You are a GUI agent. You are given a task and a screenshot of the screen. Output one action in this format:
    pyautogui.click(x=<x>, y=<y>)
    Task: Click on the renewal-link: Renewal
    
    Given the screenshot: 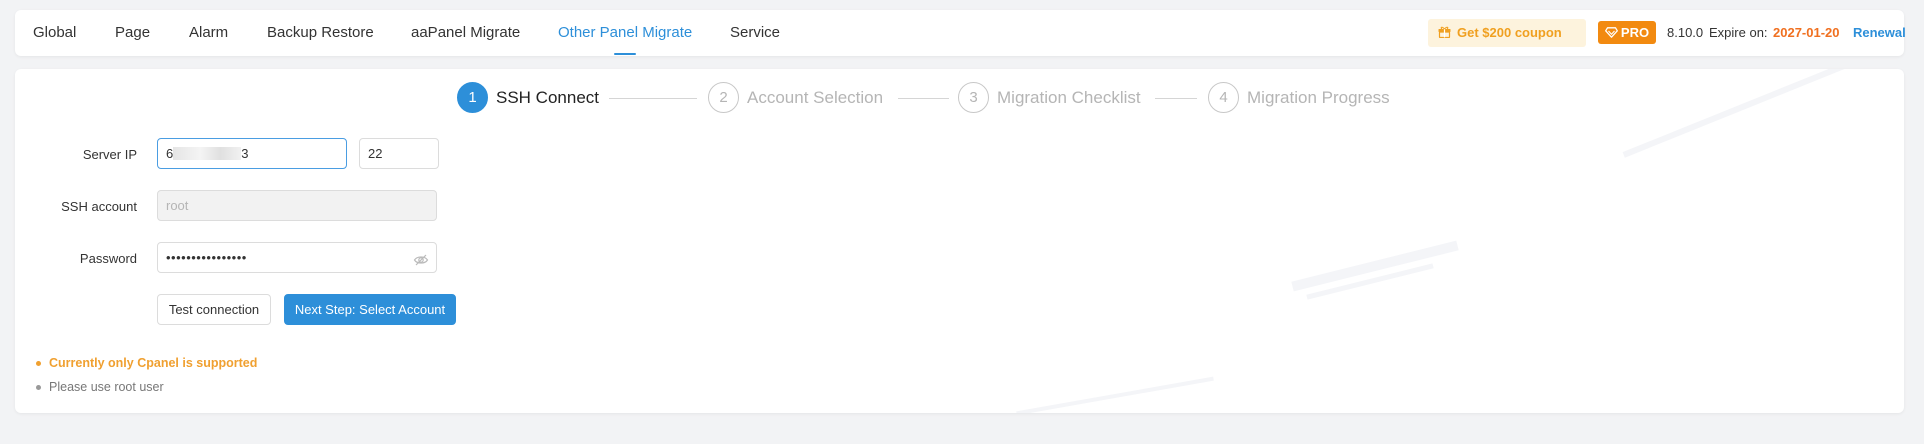 What is the action you would take?
    pyautogui.click(x=1879, y=33)
    